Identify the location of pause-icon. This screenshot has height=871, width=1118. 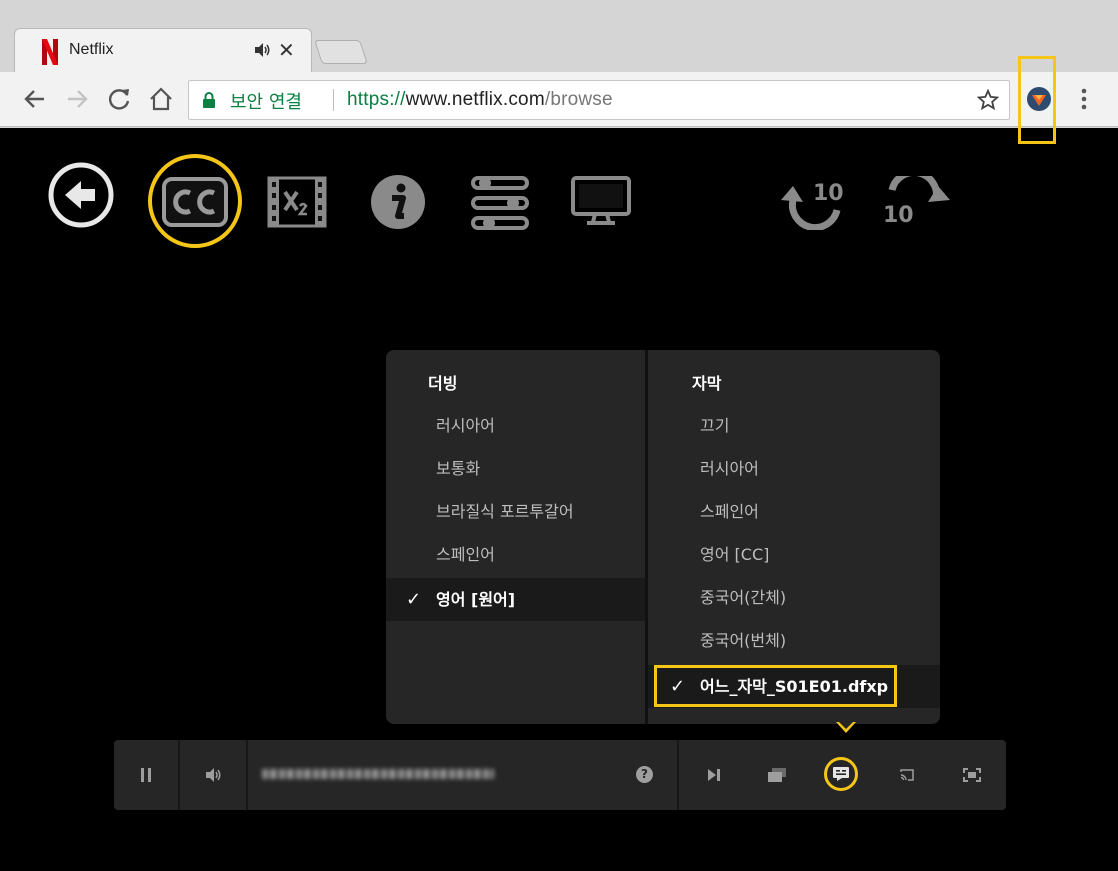
(146, 775).